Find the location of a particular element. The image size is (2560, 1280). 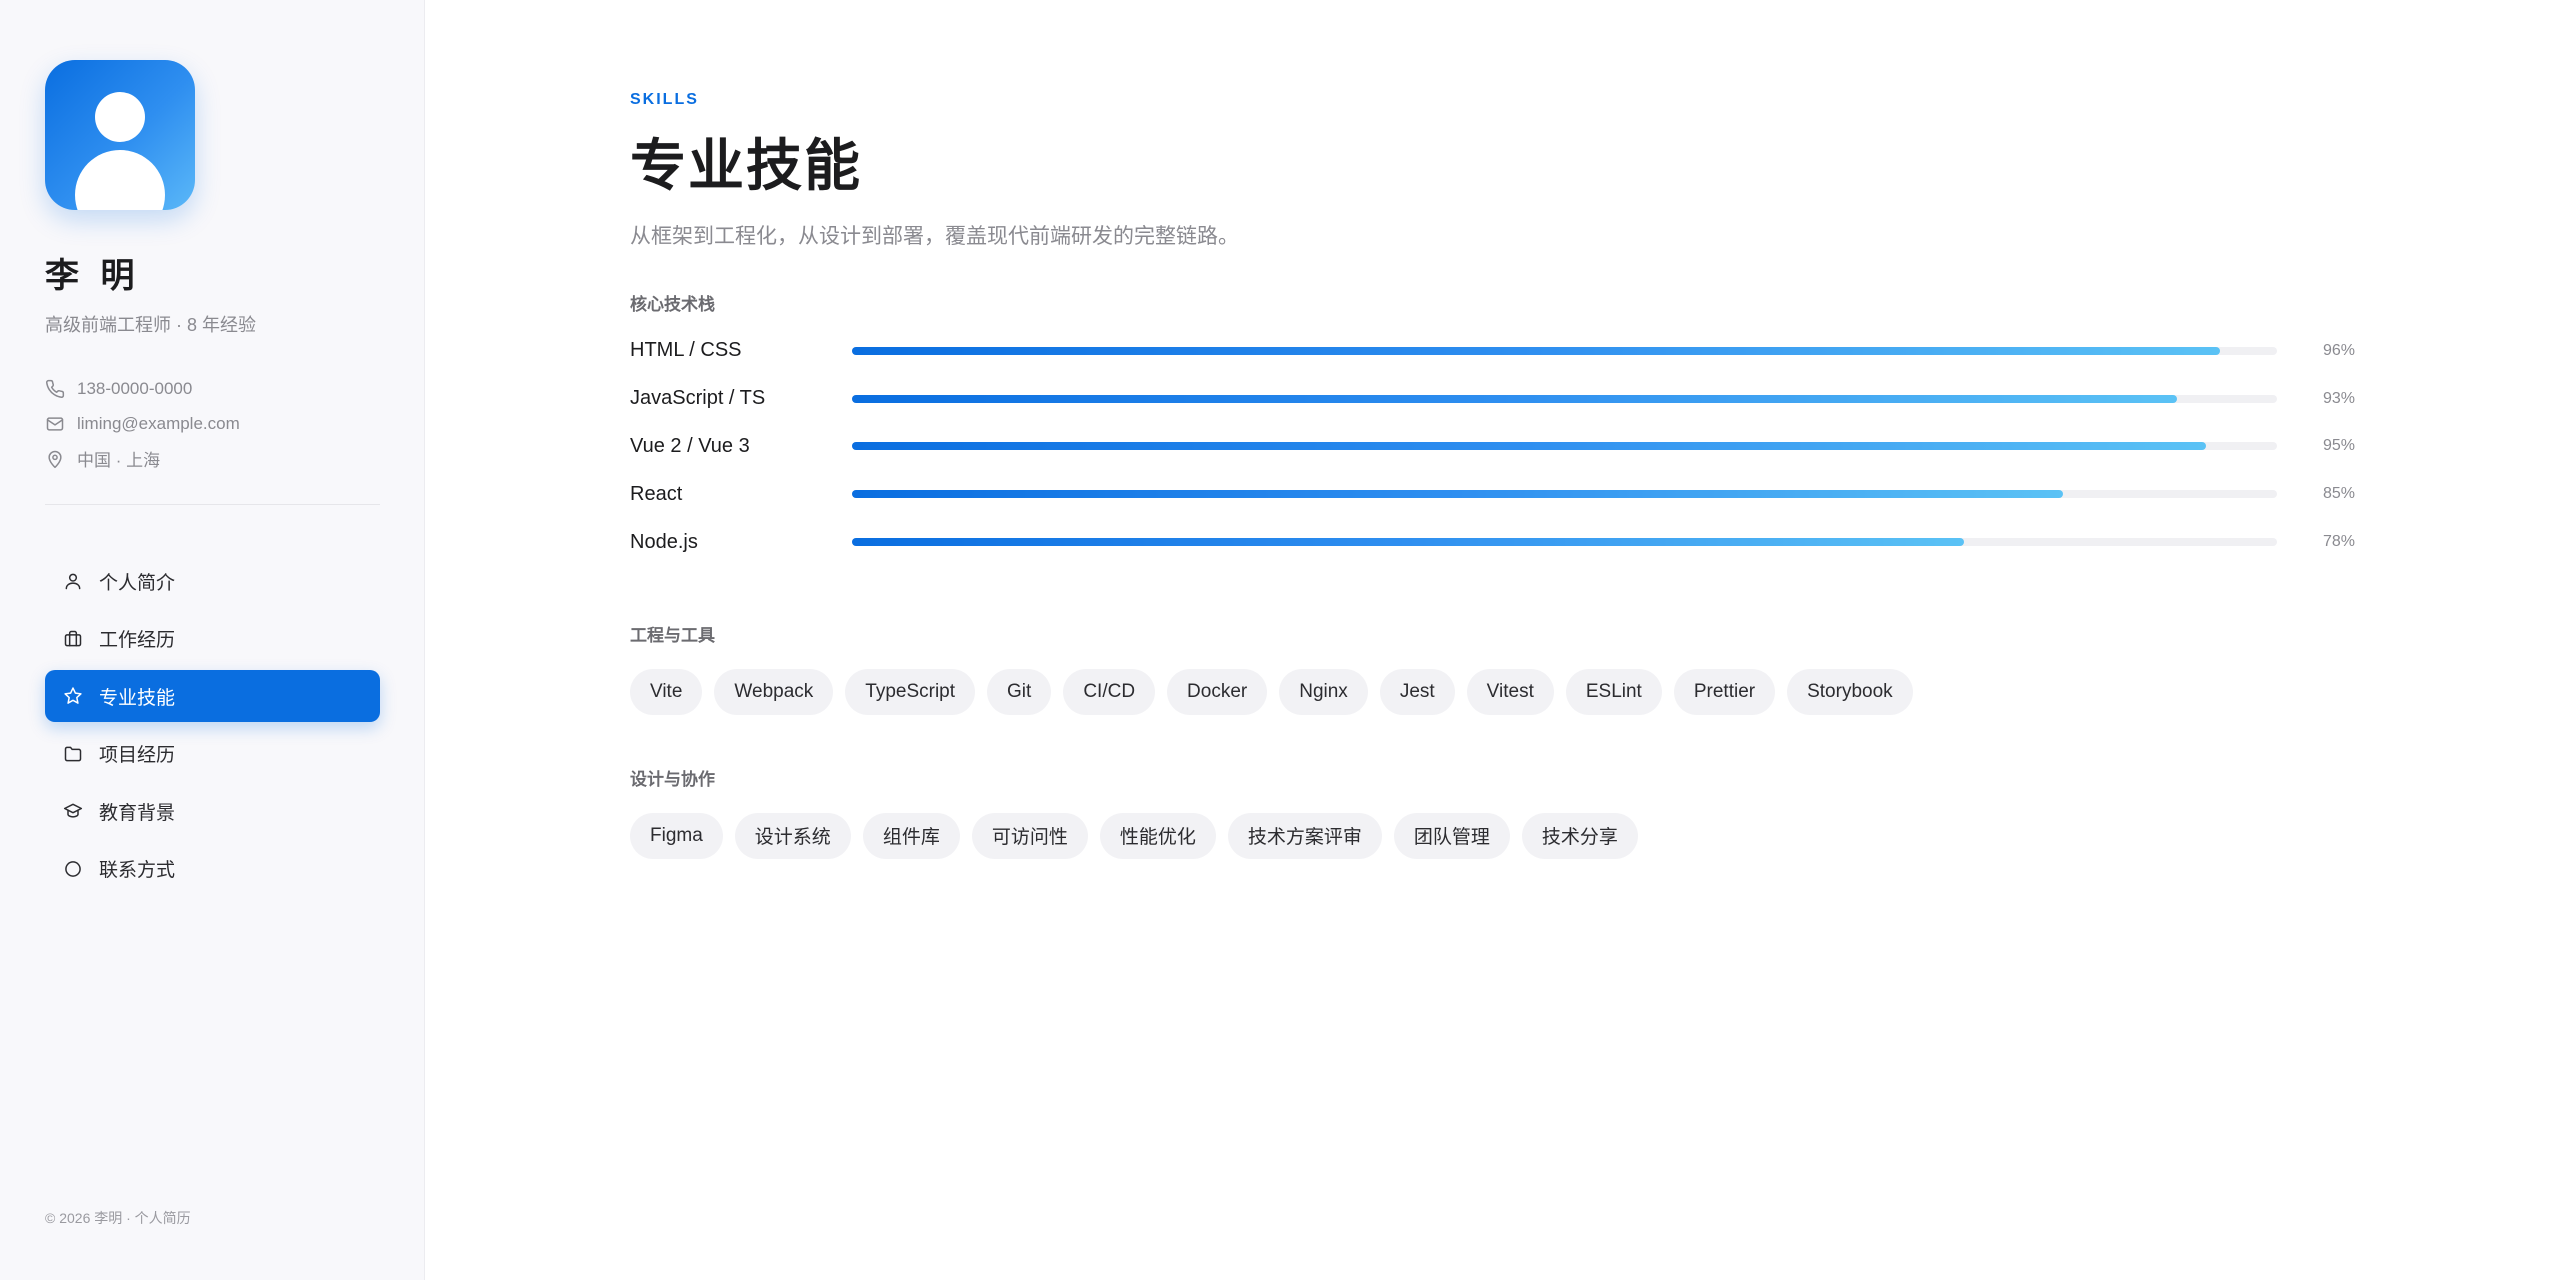

contact-location-text: 中国 · 上海 is located at coordinates (119, 460).